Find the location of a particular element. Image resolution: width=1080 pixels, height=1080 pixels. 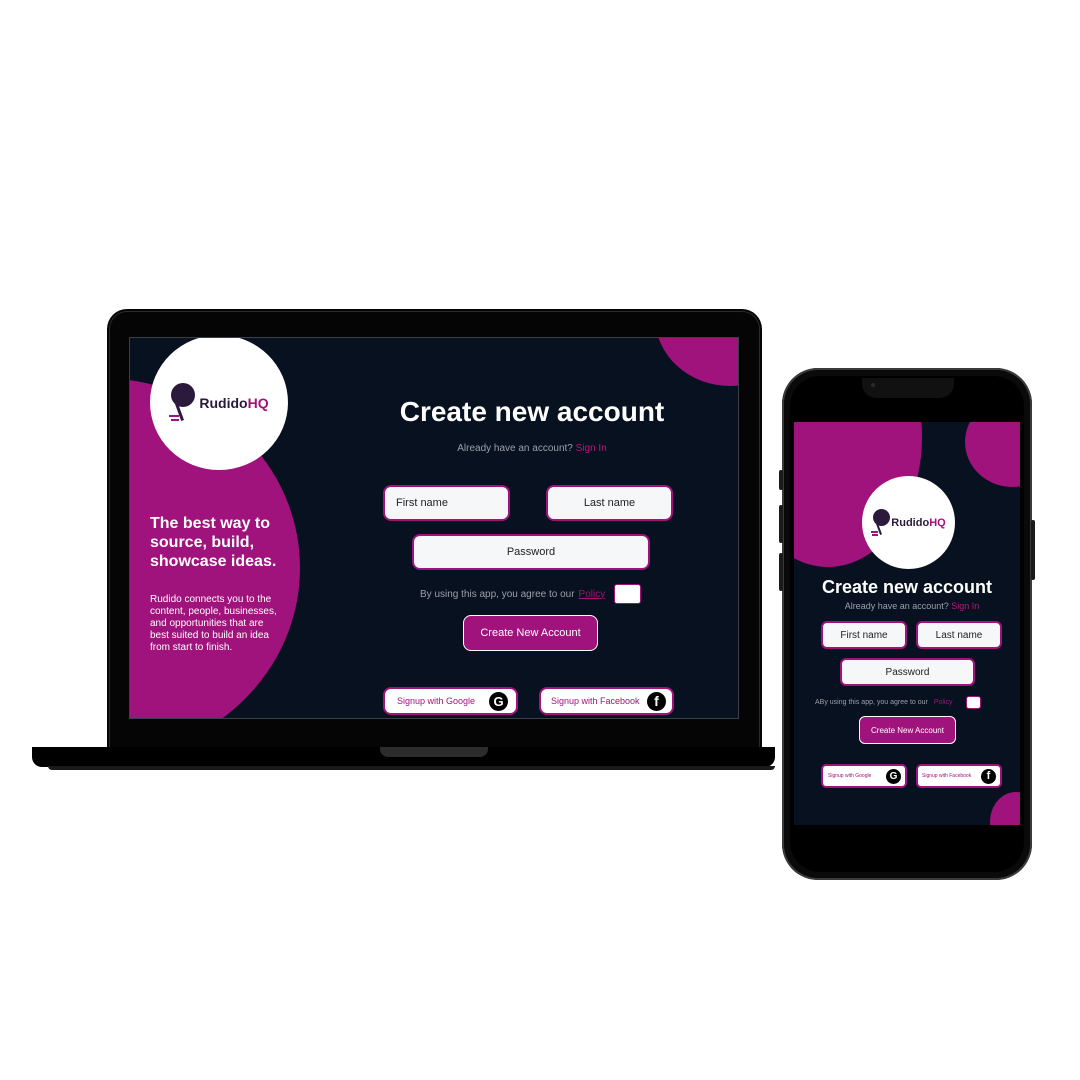

phone-volume-up is located at coordinates (781, 524).